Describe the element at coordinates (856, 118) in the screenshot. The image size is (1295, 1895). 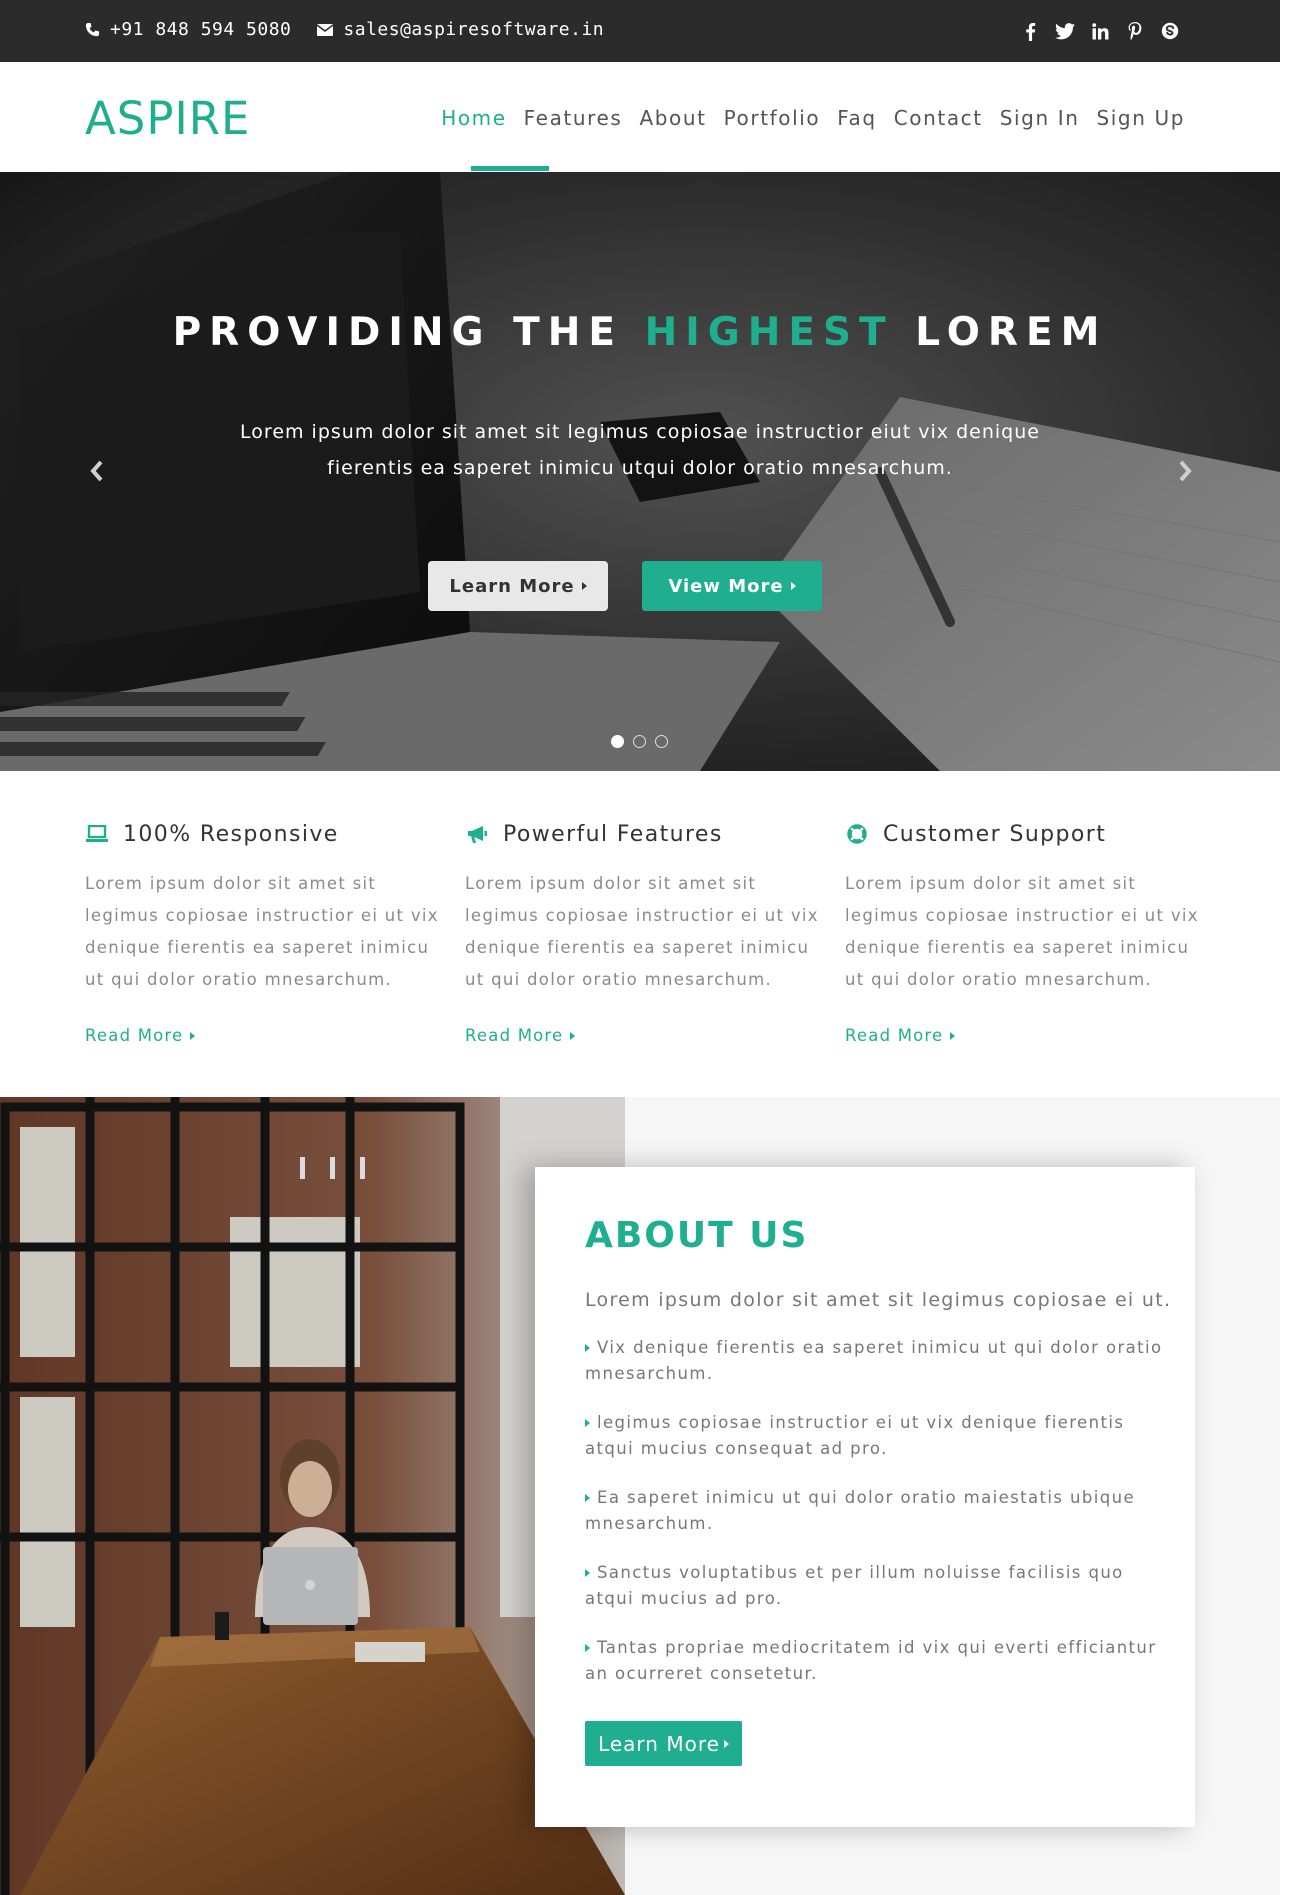
I see `nav-faq: Faq` at that location.